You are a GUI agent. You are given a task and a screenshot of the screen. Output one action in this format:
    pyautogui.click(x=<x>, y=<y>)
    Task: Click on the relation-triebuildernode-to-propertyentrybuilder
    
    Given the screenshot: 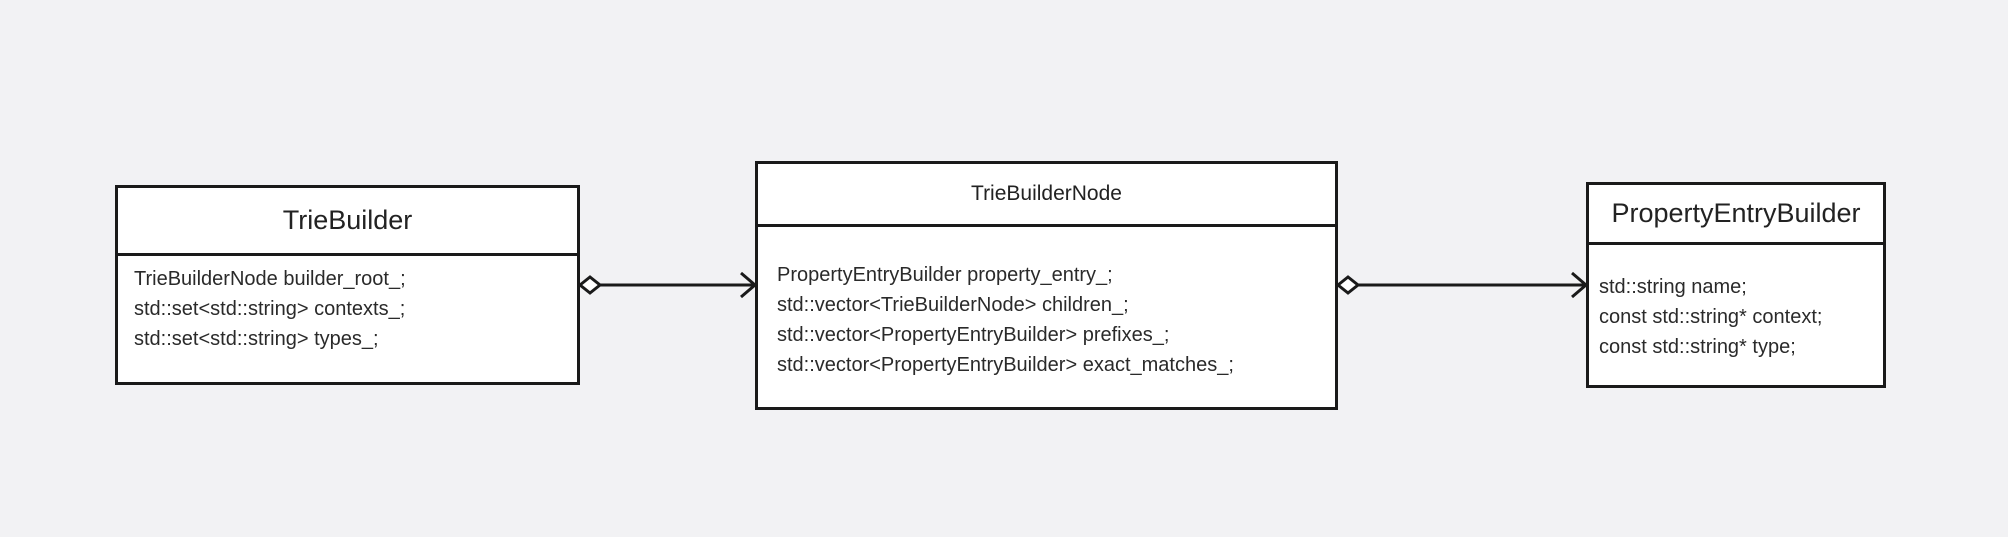 What is the action you would take?
    pyautogui.click(x=1462, y=285)
    